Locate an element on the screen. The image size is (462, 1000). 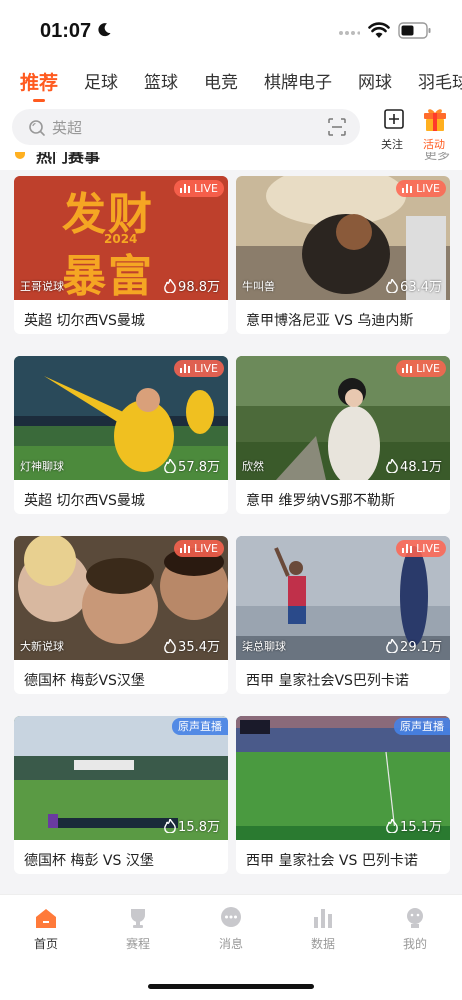
home-icon is located at coordinates (46, 918).